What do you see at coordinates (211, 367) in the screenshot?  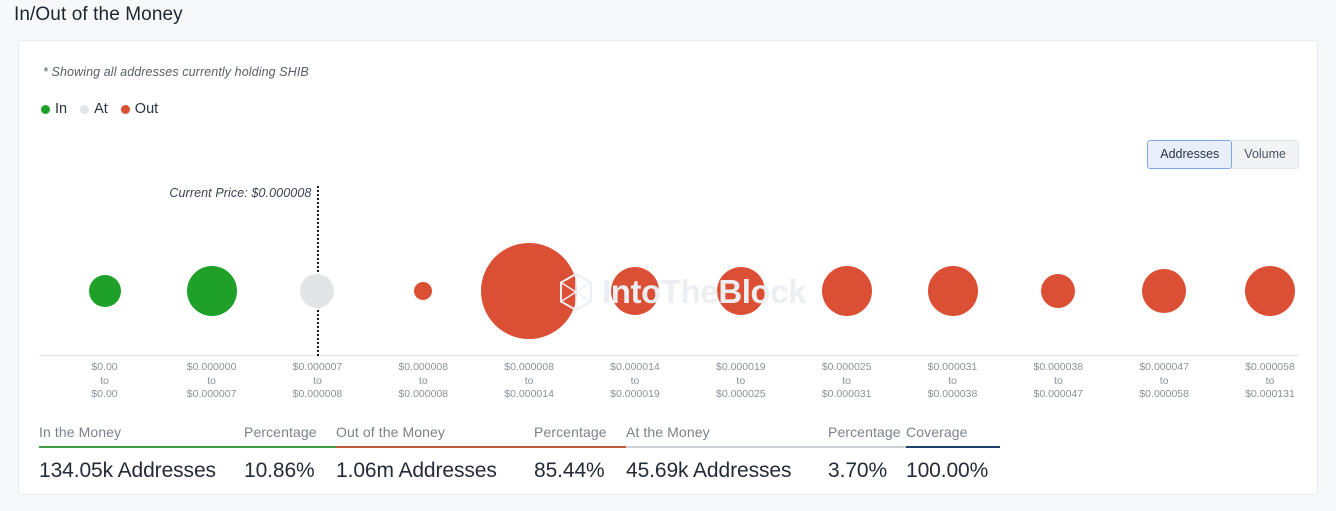 I see `x-axis-label-line: $0.000000` at bounding box center [211, 367].